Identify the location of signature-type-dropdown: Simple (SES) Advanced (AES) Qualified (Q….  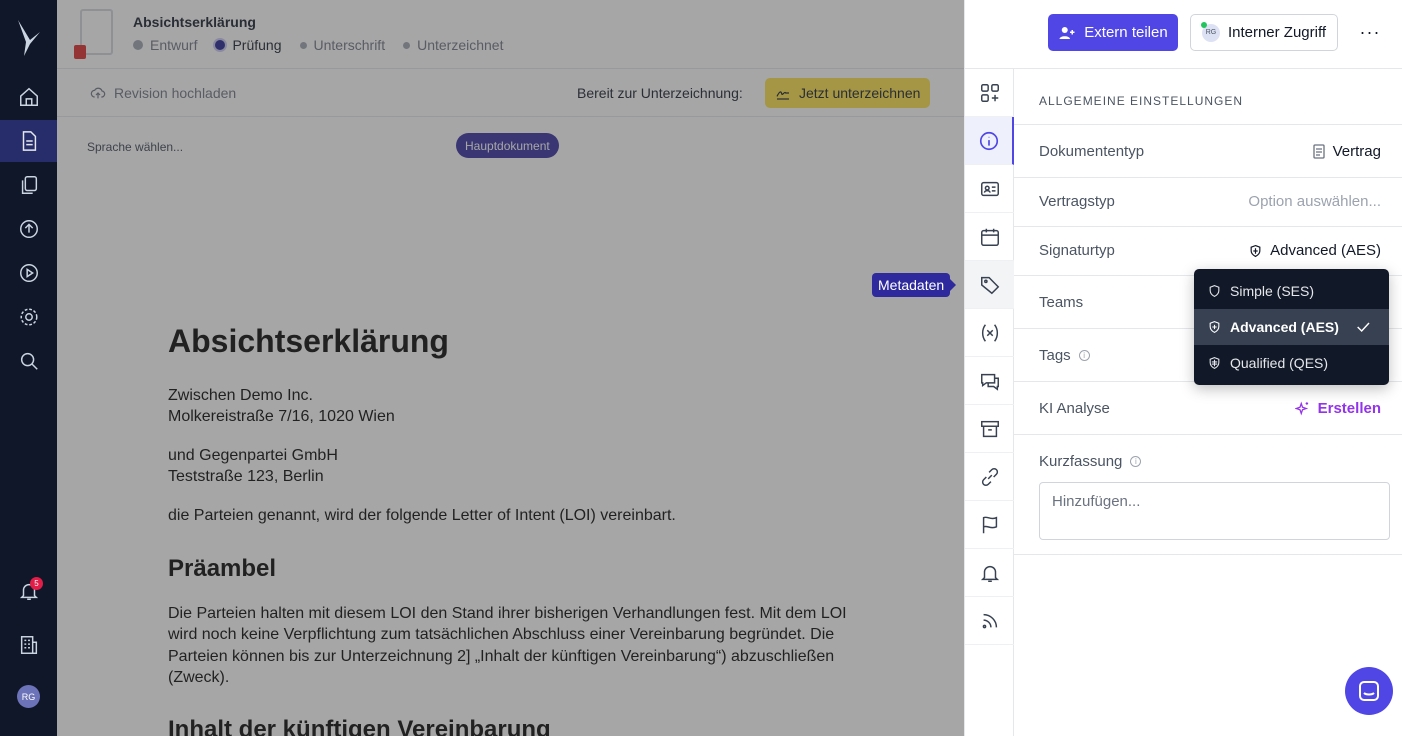
(1291, 327).